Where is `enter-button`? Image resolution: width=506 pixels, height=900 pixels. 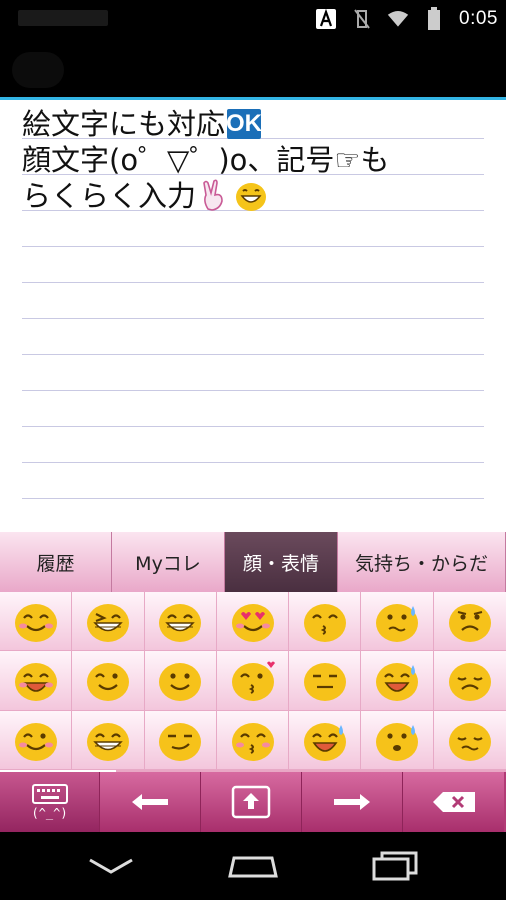 enter-button is located at coordinates (251, 802).